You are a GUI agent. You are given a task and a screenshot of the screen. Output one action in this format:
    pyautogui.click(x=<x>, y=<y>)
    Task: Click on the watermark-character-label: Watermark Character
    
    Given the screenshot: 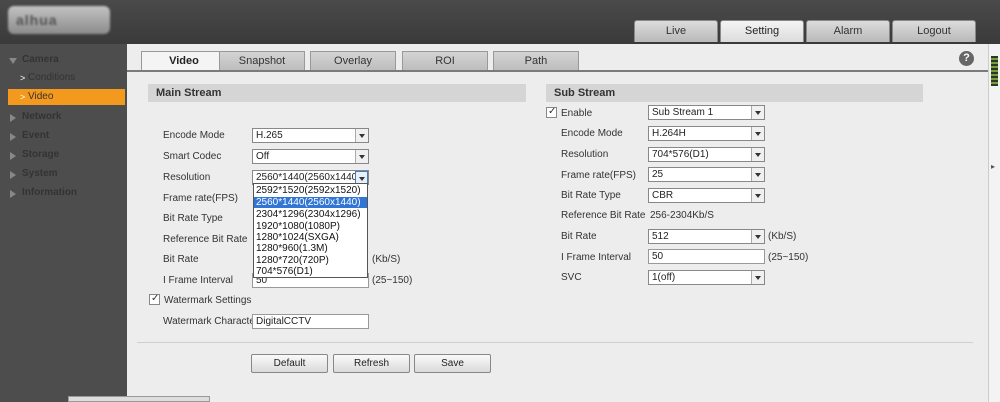 What is the action you would take?
    pyautogui.click(x=211, y=321)
    